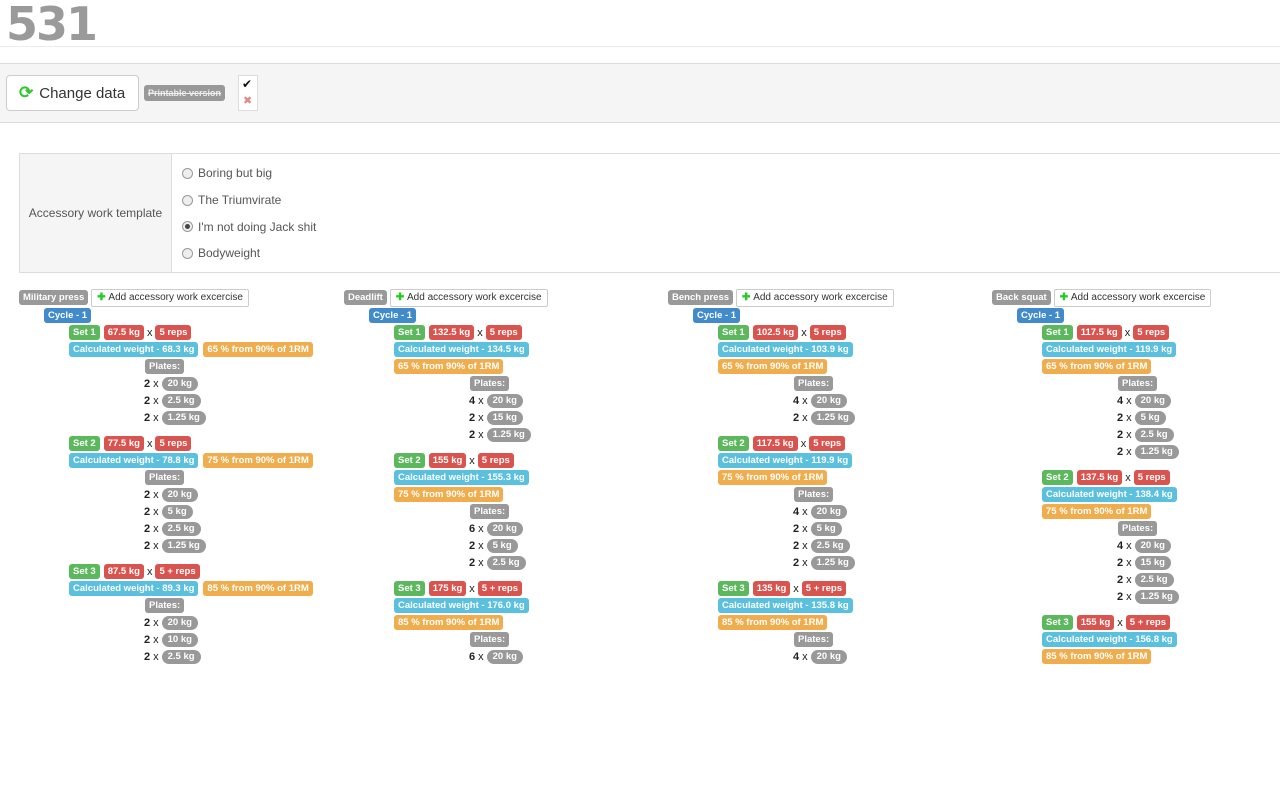 The width and height of the screenshot is (1280, 800). I want to click on set-weight: 137.5 kg, so click(1099, 477).